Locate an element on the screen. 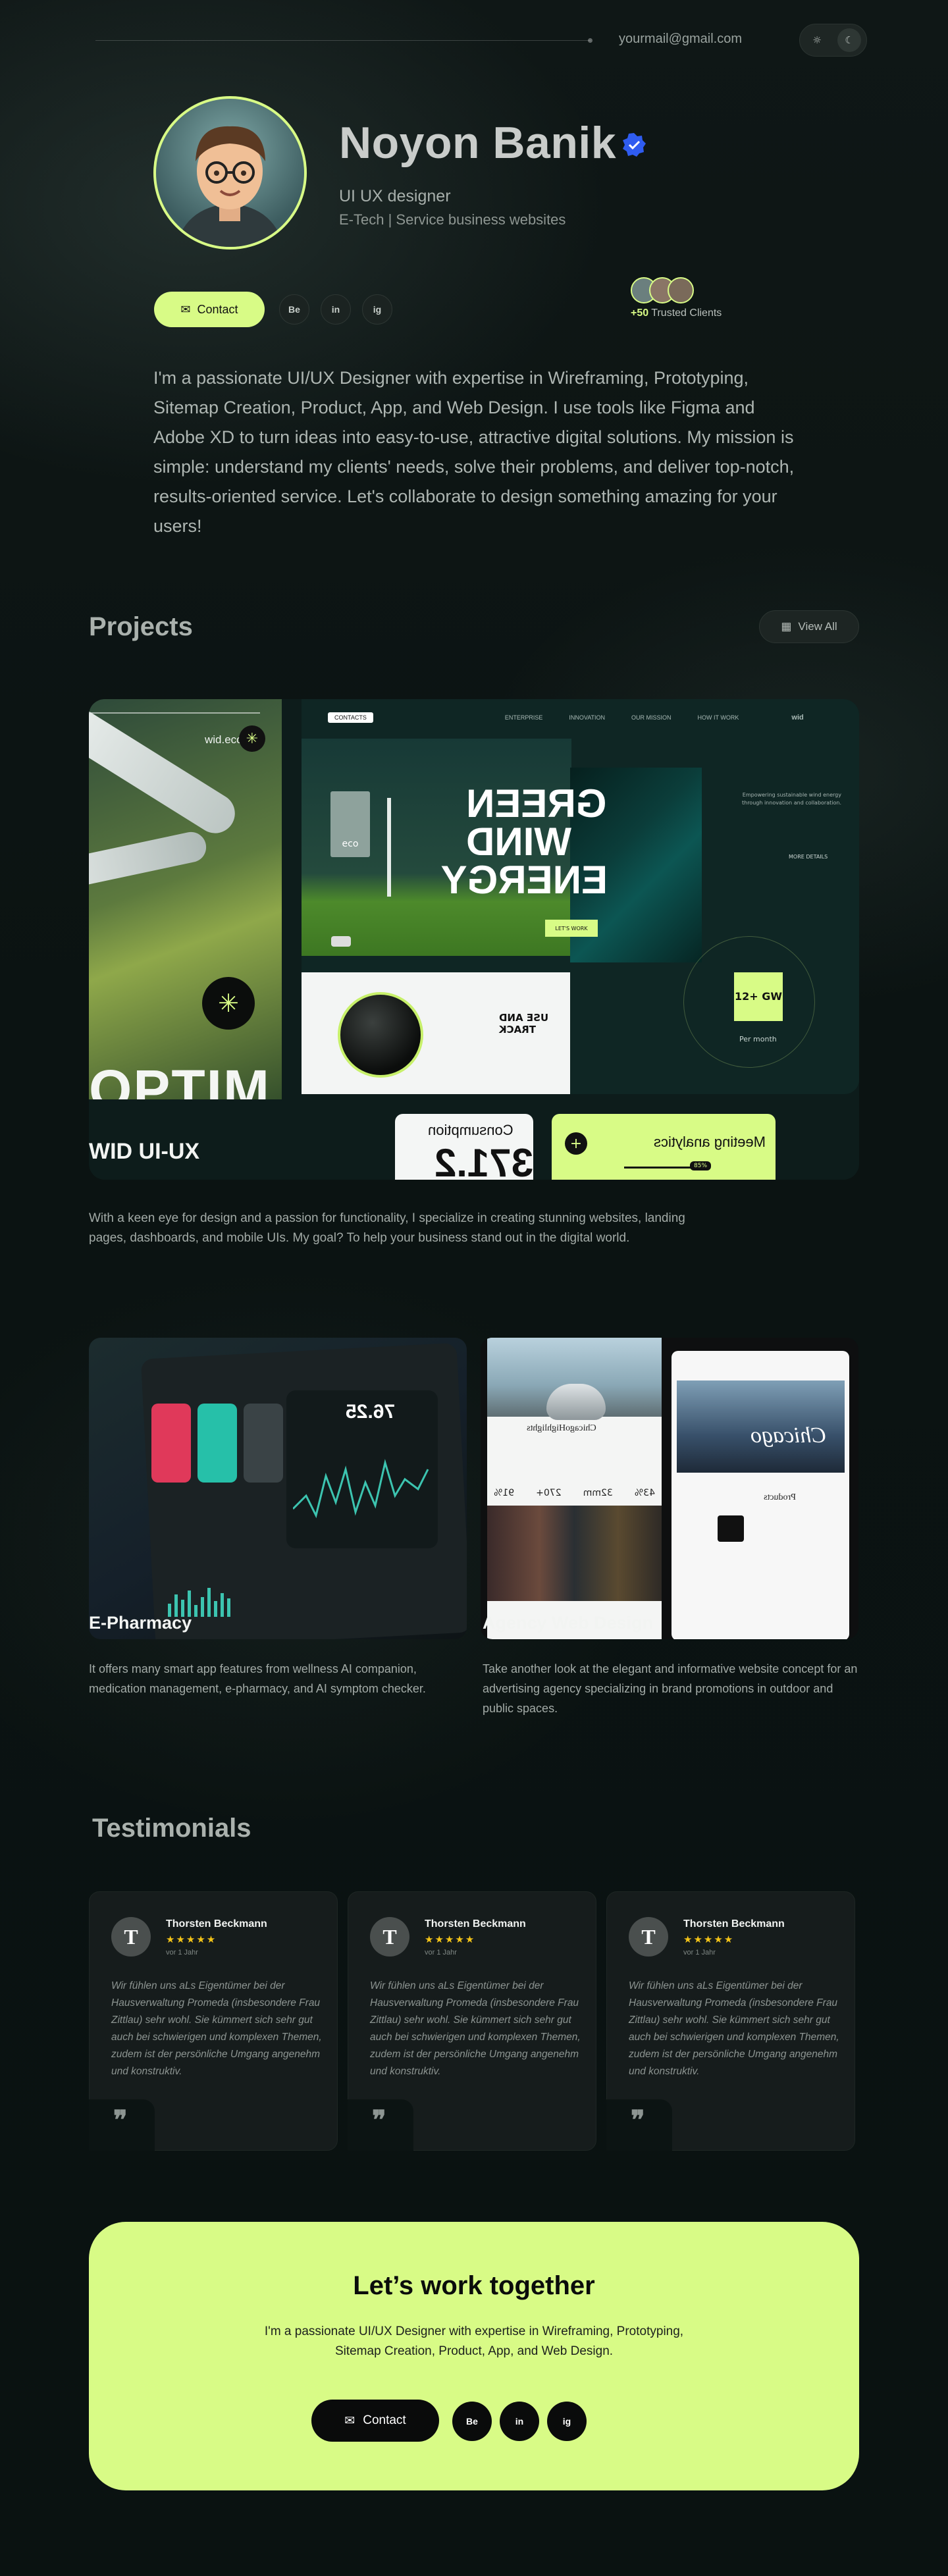  cta-title: Let’s work together is located at coordinates (474, 2285).